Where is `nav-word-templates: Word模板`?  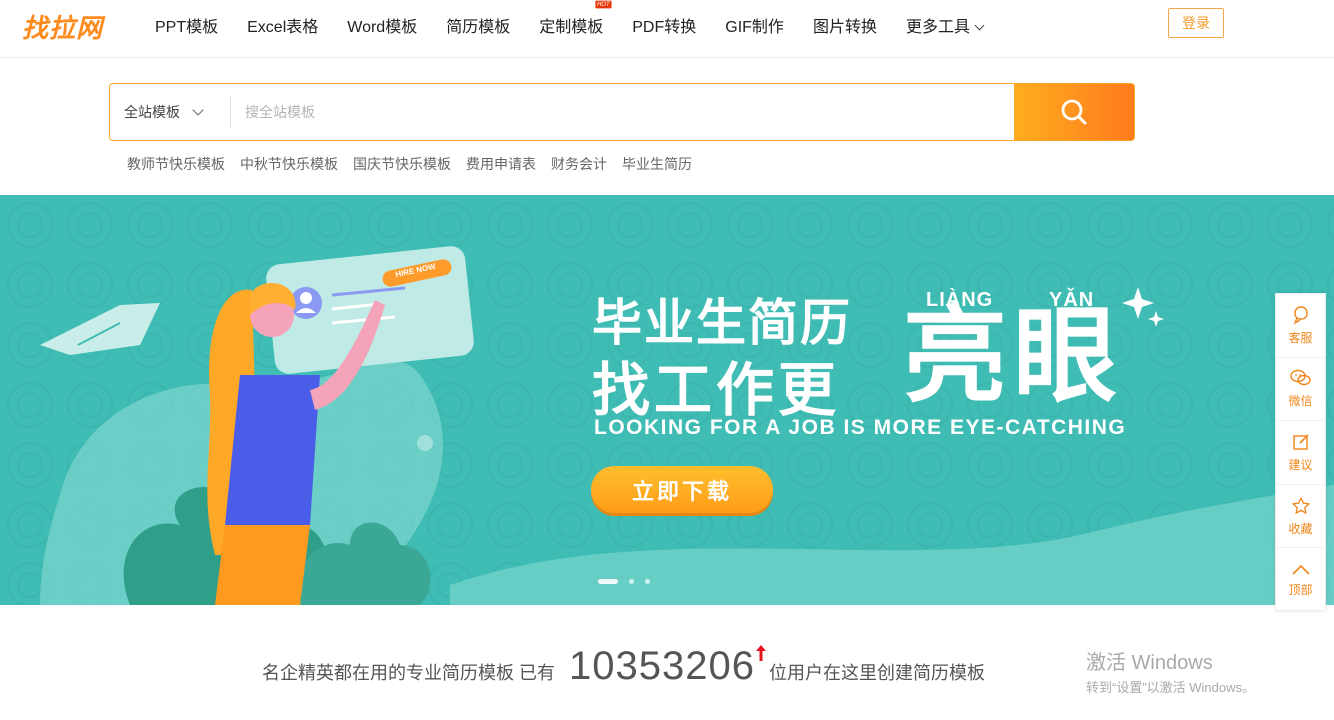
nav-word-templates: Word模板 is located at coordinates (382, 25).